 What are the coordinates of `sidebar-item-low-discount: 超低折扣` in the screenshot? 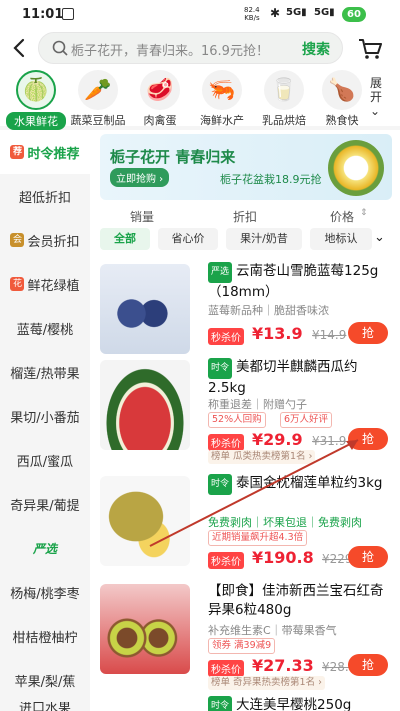 It's located at (45, 196).